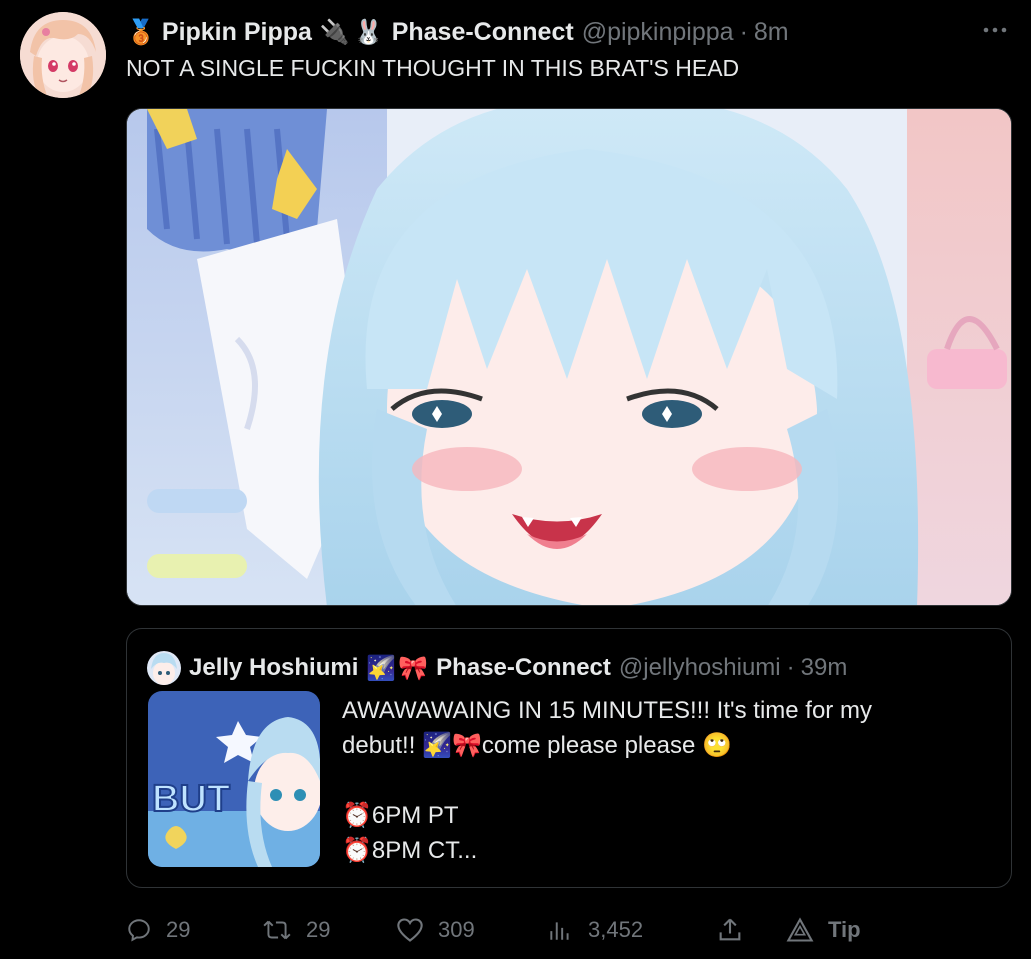 The height and width of the screenshot is (959, 1031). Describe the element at coordinates (334, 32) in the screenshot. I see `plug-icon: 🔌` at that location.